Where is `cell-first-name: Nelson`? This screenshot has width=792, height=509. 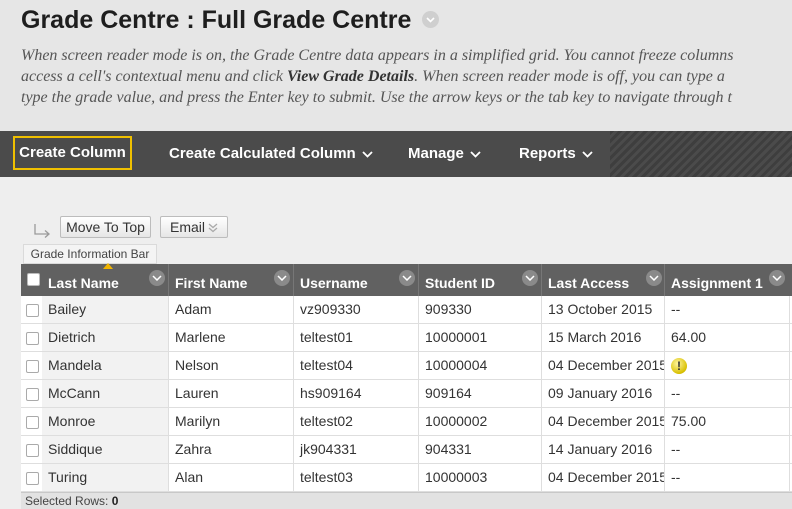 cell-first-name: Nelson is located at coordinates (231, 365).